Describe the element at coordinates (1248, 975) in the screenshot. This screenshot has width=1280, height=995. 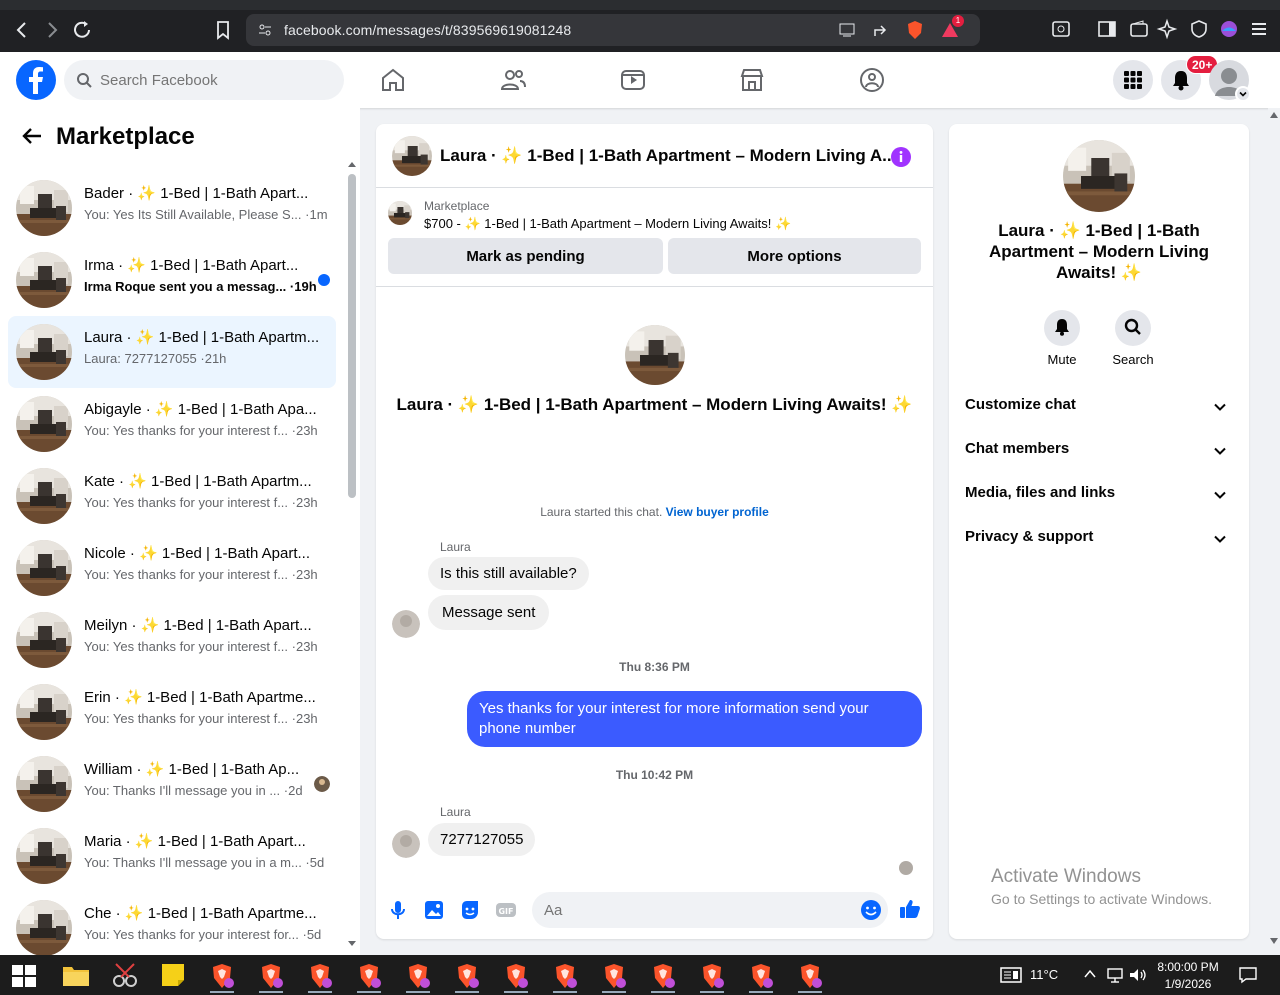
I see `notification-center-icon` at that location.